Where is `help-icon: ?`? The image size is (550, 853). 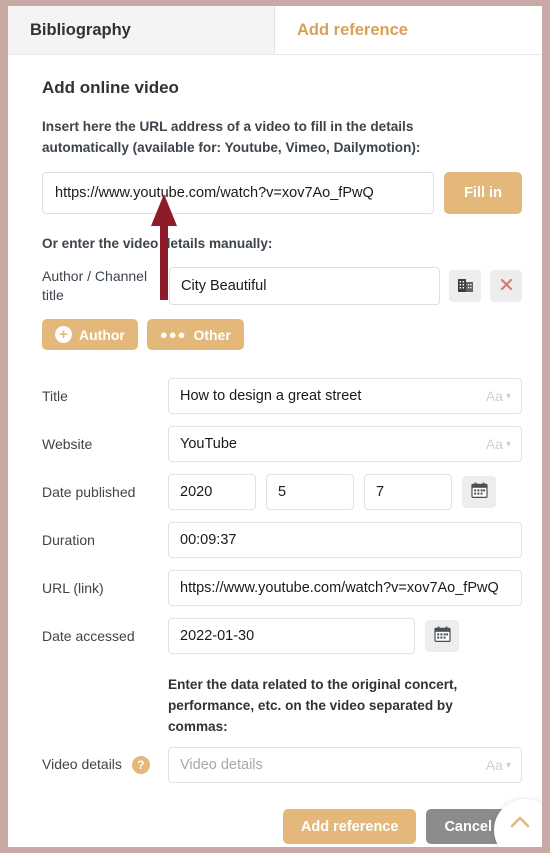
help-icon: ? is located at coordinates (140, 765).